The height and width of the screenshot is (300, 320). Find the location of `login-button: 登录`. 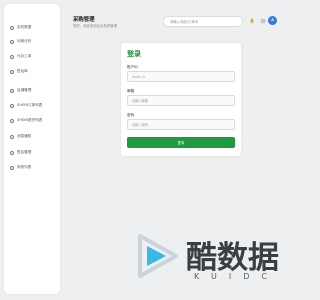

login-button: 登录 is located at coordinates (181, 142).